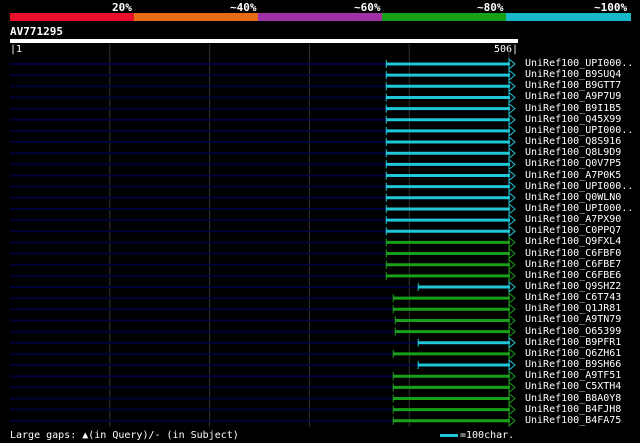  I want to click on hit-label: UniRef100_A7PX90, so click(573, 220).